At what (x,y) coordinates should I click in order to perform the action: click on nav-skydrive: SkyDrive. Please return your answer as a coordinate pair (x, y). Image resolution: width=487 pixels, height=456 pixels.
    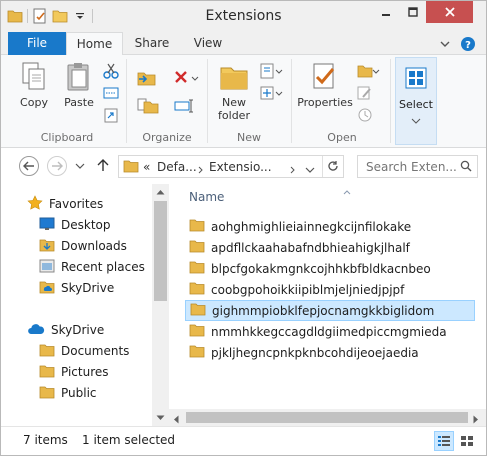
    Looking at the image, I should click on (65, 330).